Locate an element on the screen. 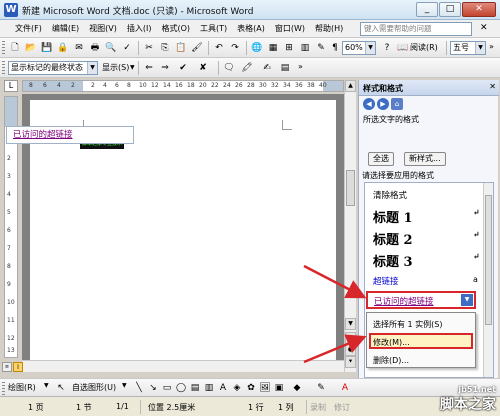 Image resolution: width=500 pixels, height=416 pixels. redo-icon: ↷ is located at coordinates (235, 48).